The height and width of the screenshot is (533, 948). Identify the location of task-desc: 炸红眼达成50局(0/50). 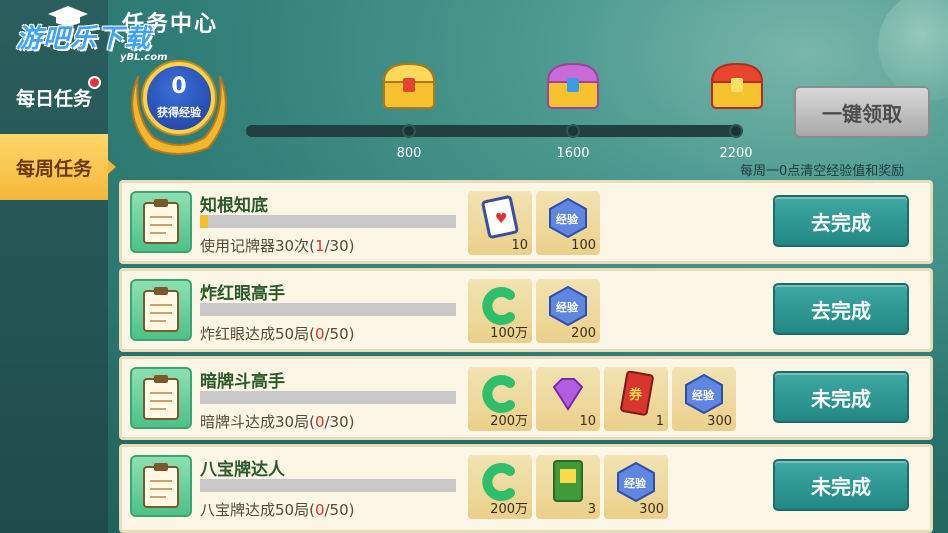
(277, 333).